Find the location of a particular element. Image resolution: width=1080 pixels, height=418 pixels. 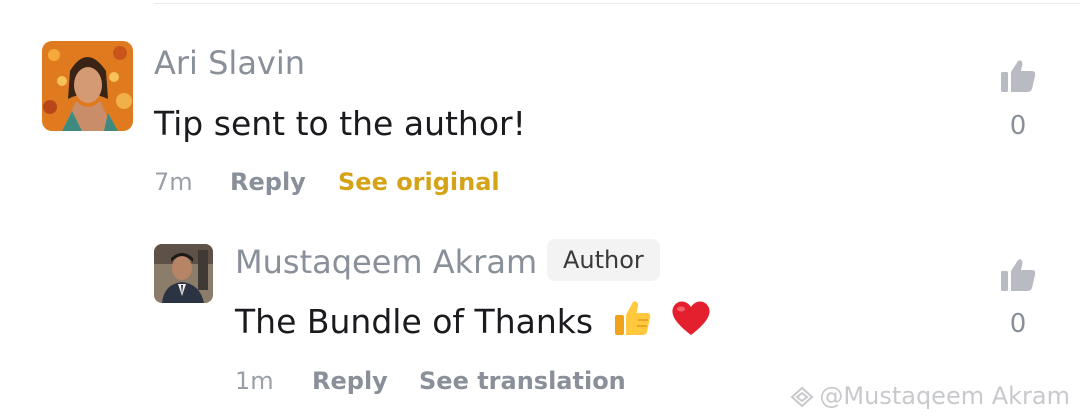

see-translation-button: See translation is located at coordinates (522, 381).